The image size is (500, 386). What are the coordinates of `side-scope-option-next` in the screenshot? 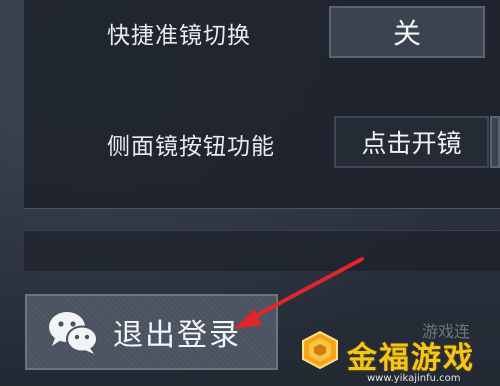 It's located at (495, 142).